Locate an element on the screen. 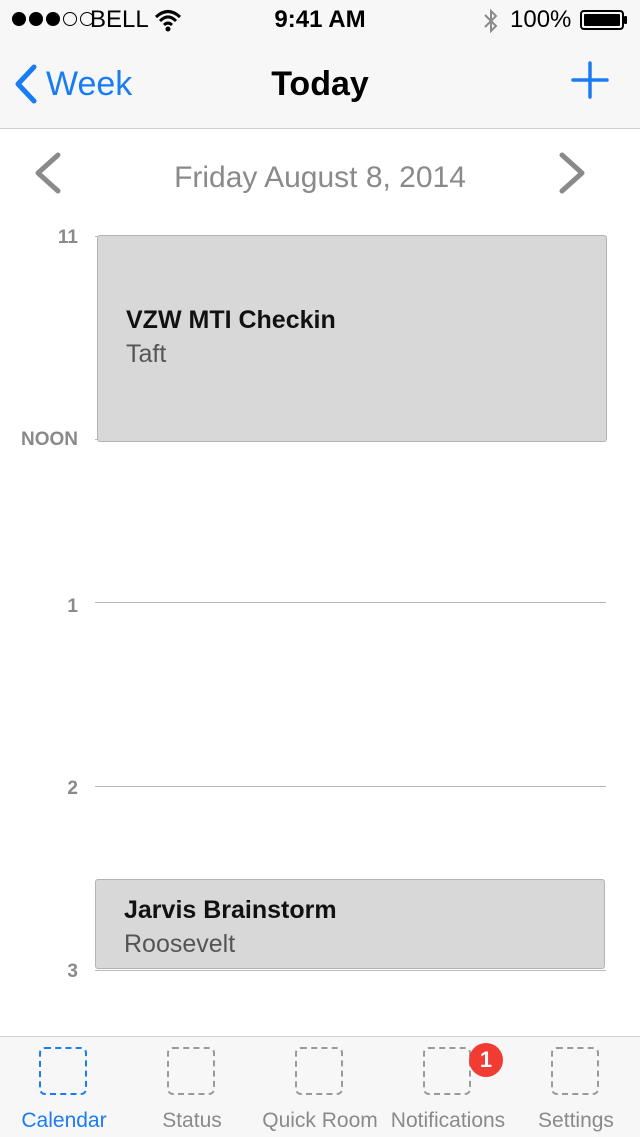  tab-label: Notifications is located at coordinates (448, 1120).